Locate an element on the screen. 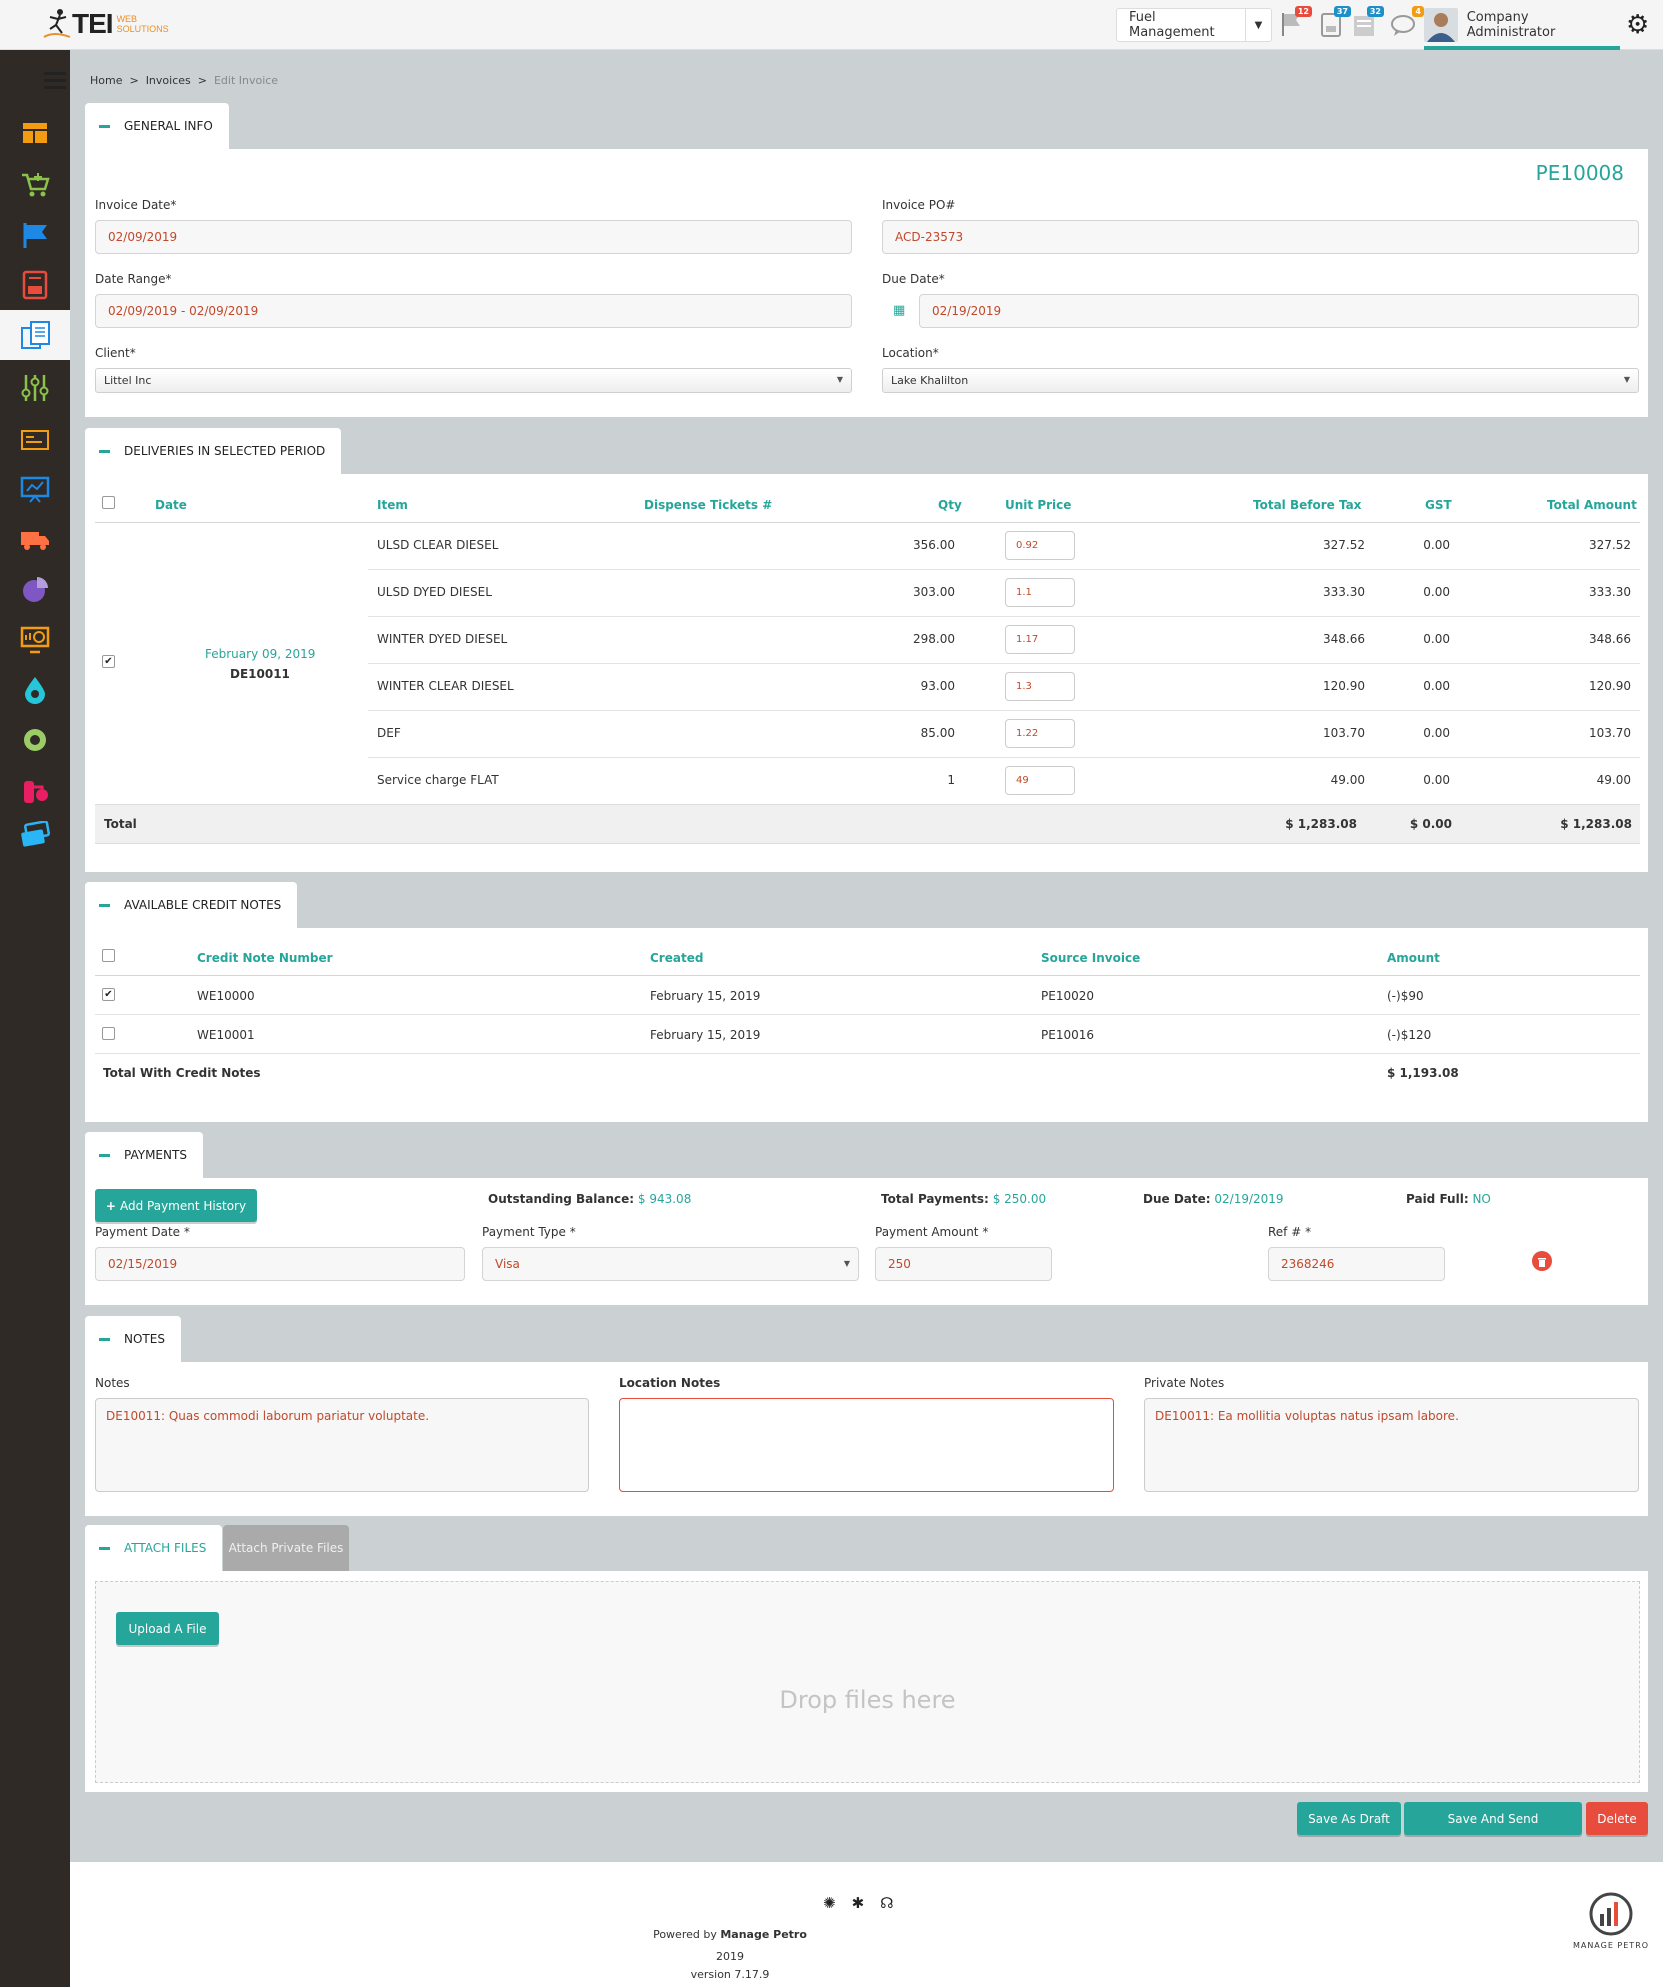 The width and height of the screenshot is (1663, 1987). module-dropdown: Fuel Management ▼ is located at coordinates (1194, 25).